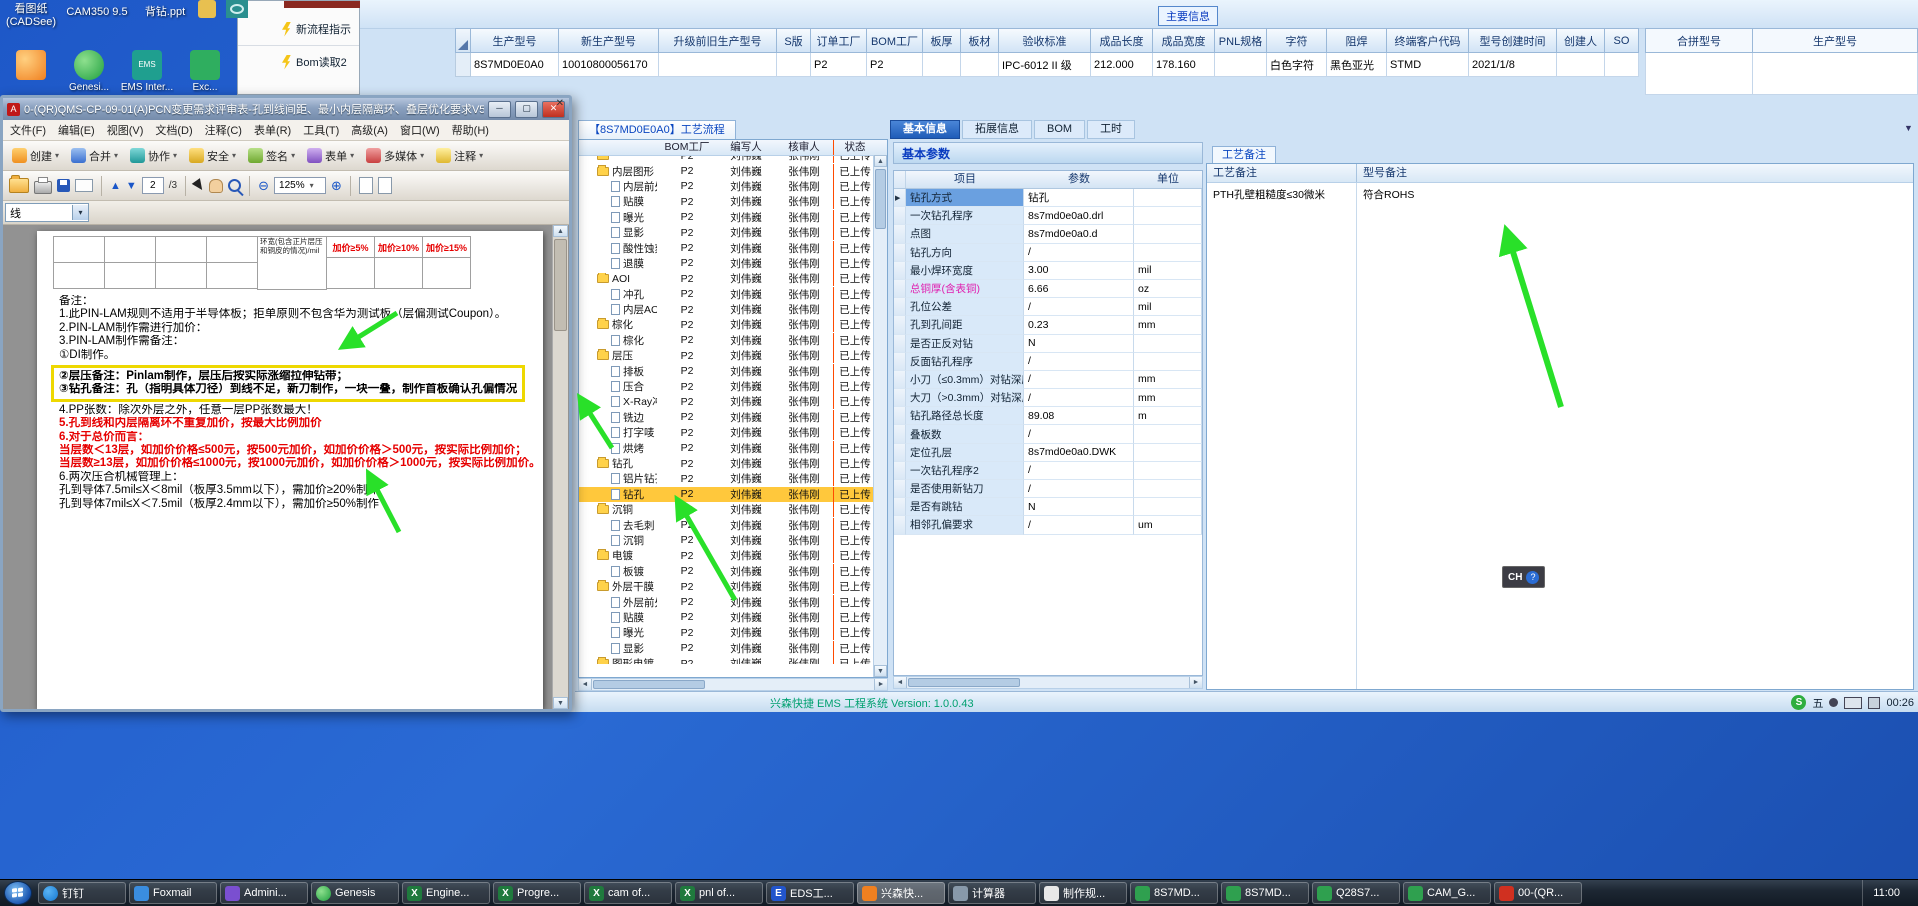 This screenshot has height=906, width=1918. Describe the element at coordinates (1513, 40) in the screenshot. I see `column-header: 型号创建时间` at that location.